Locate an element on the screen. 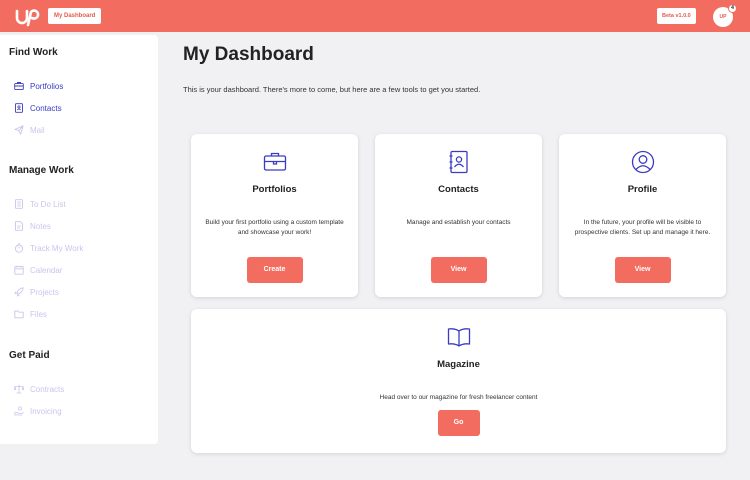 Image resolution: width=750 pixels, height=480 pixels. scales-icon is located at coordinates (19, 389).